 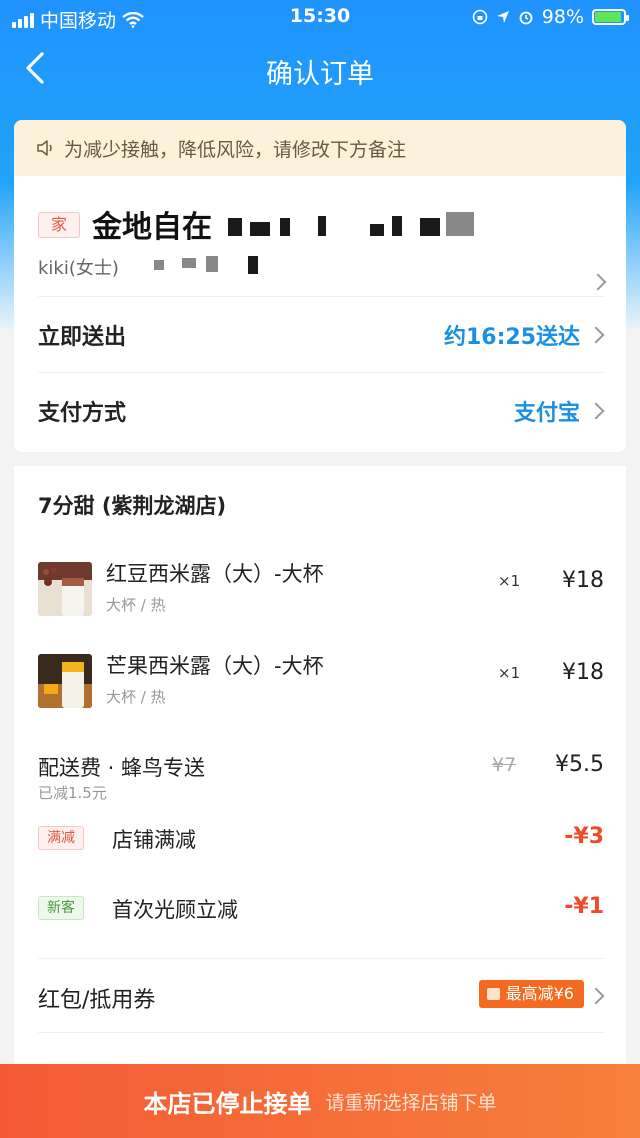 What do you see at coordinates (411, 1102) in the screenshot?
I see `store-closed-hint: 请重新选择店铺下单` at bounding box center [411, 1102].